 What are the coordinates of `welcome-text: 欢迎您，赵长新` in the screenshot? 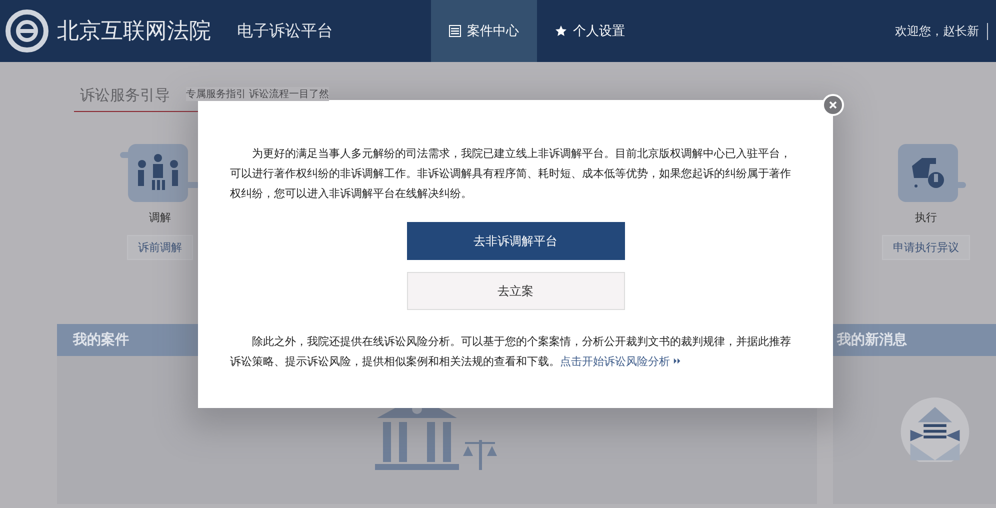 It's located at (941, 31).